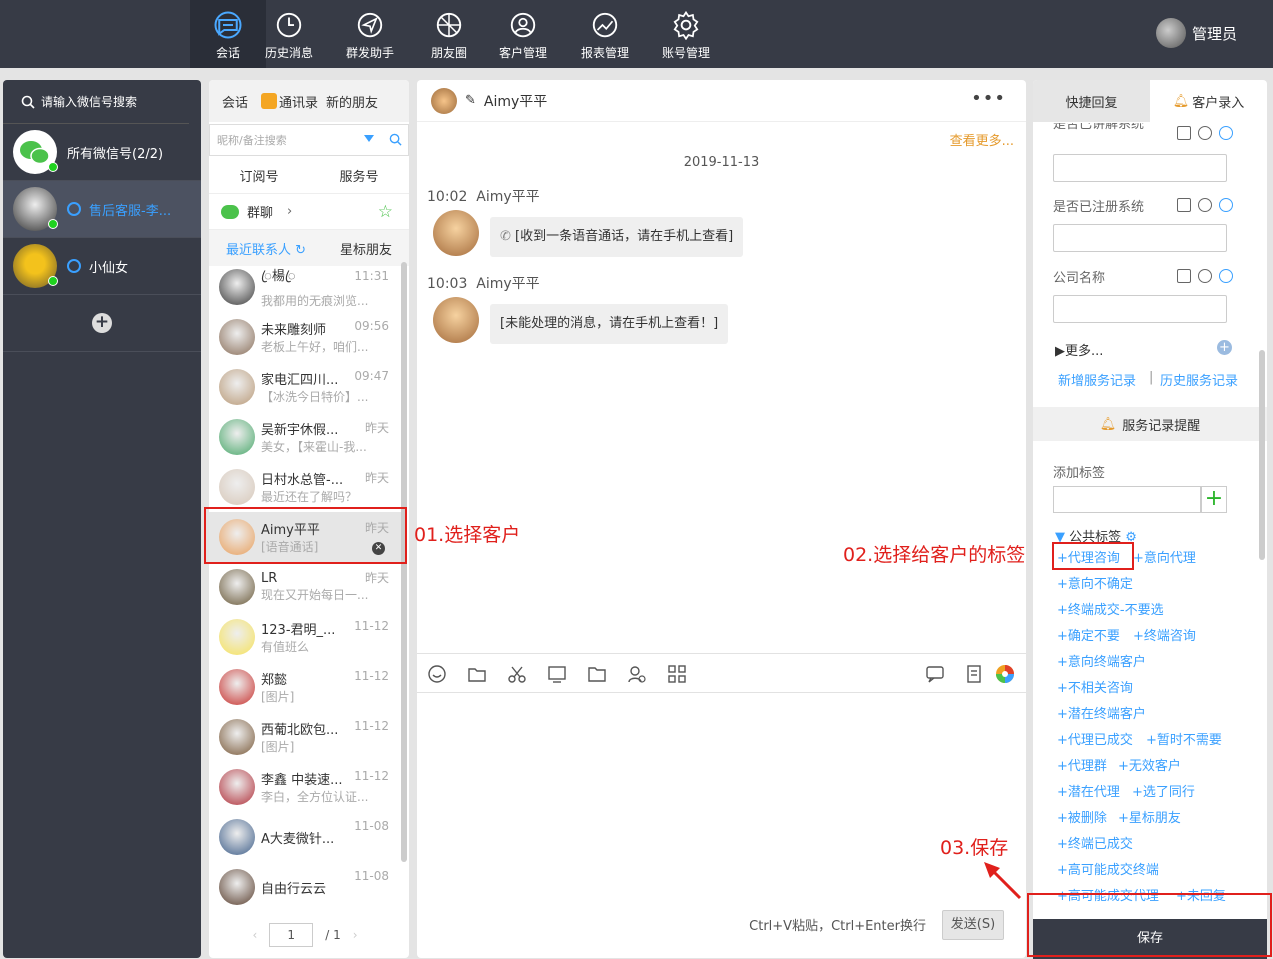  Describe the element at coordinates (1199, 379) in the screenshot. I see `history-service-record-link: 历史服务记录` at that location.